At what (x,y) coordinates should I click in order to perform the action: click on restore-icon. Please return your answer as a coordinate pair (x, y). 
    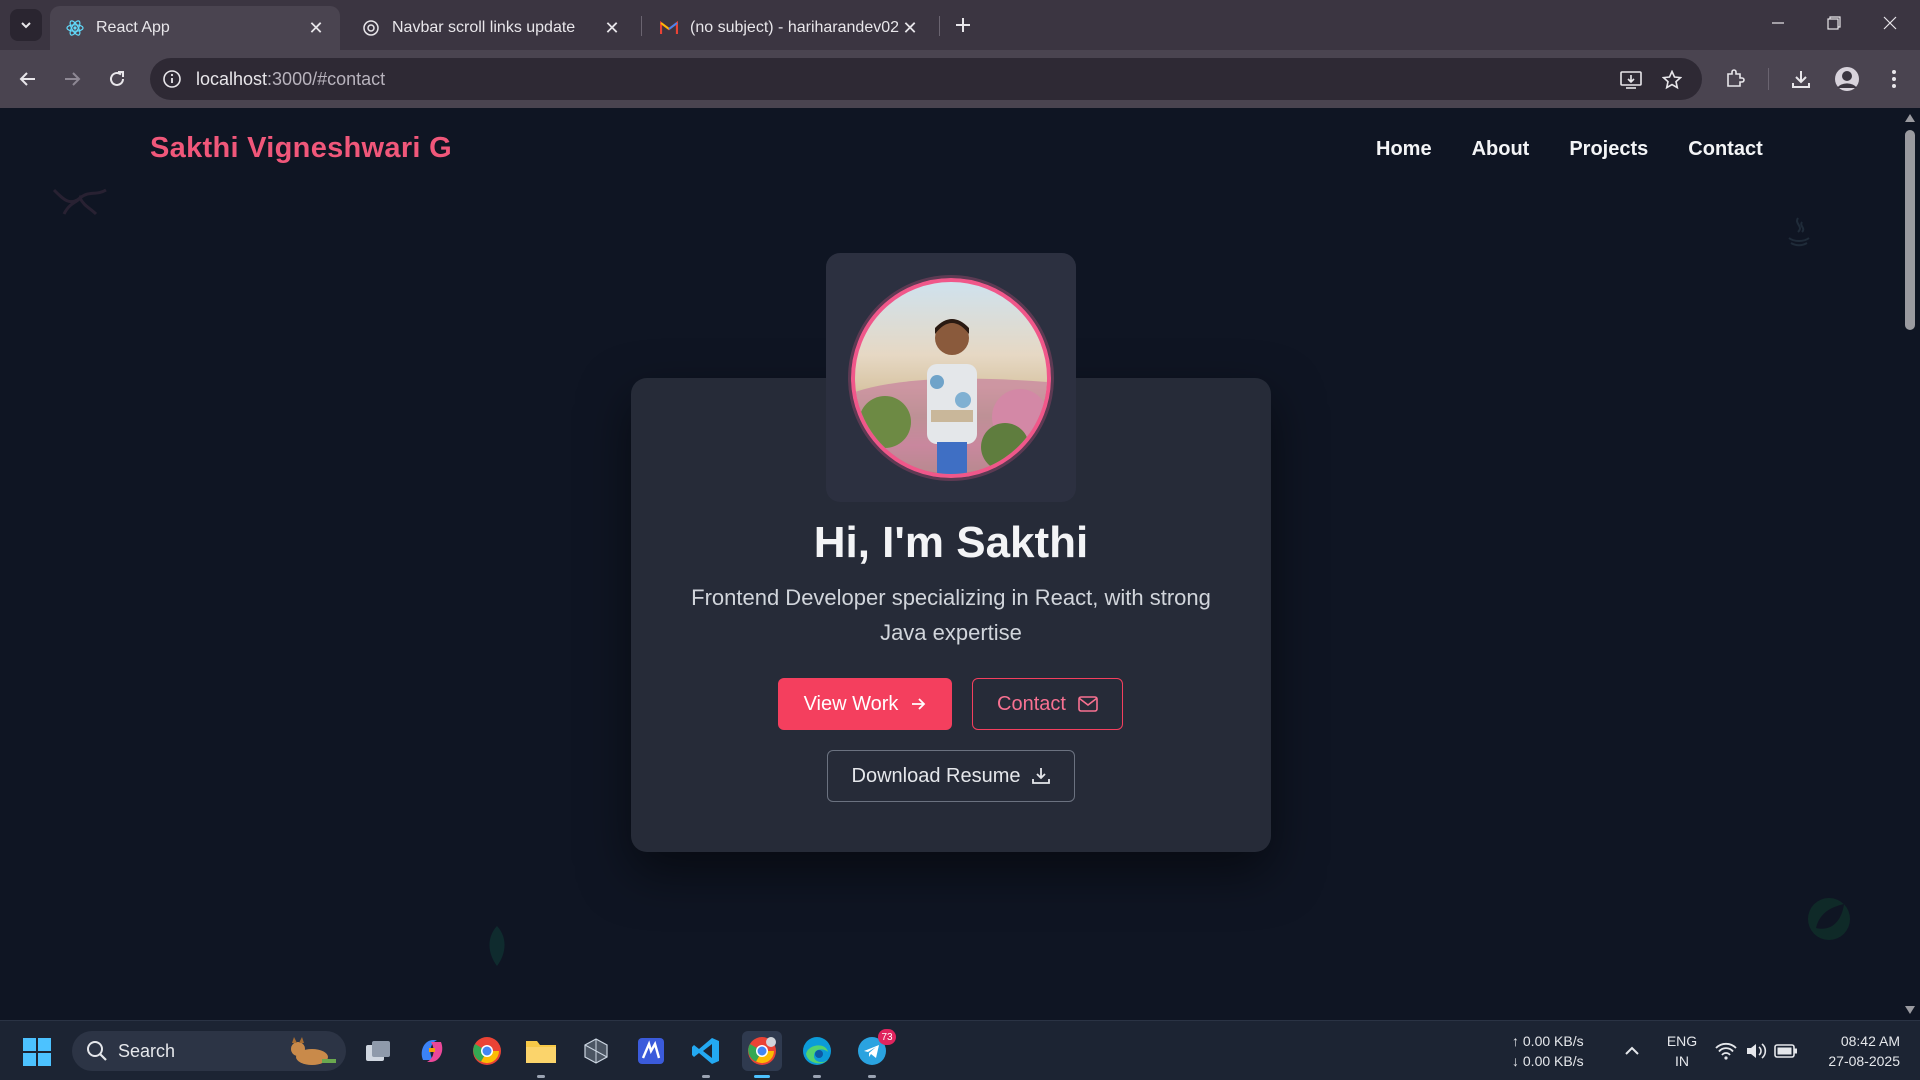
    Looking at the image, I should click on (1834, 23).